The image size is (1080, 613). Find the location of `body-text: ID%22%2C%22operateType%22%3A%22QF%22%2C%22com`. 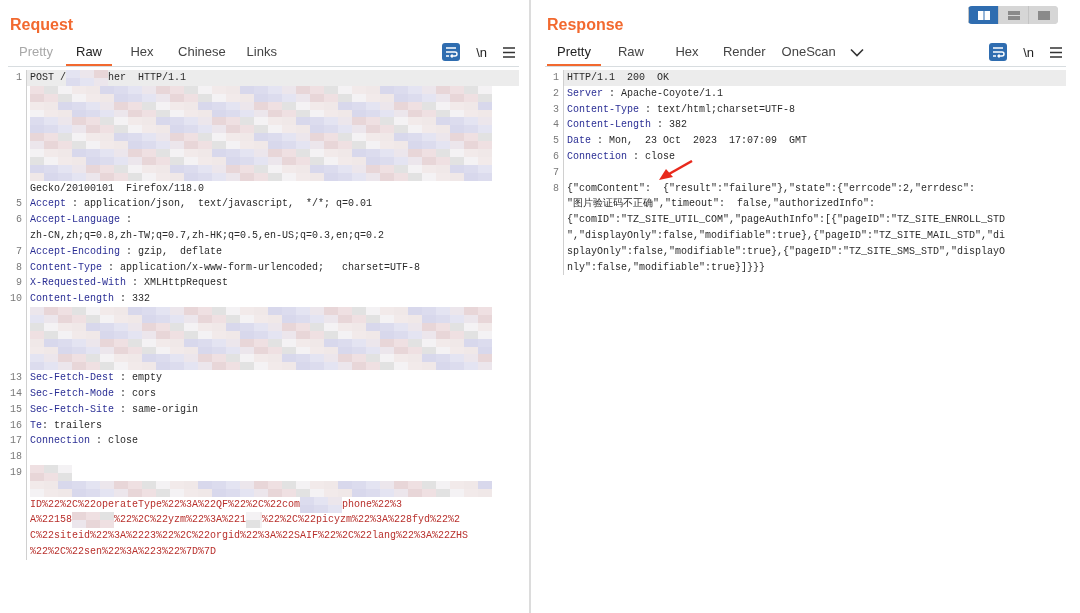

body-text: ID%22%2C%22operateType%22%3A%22QF%22%2C%22com is located at coordinates (165, 504).